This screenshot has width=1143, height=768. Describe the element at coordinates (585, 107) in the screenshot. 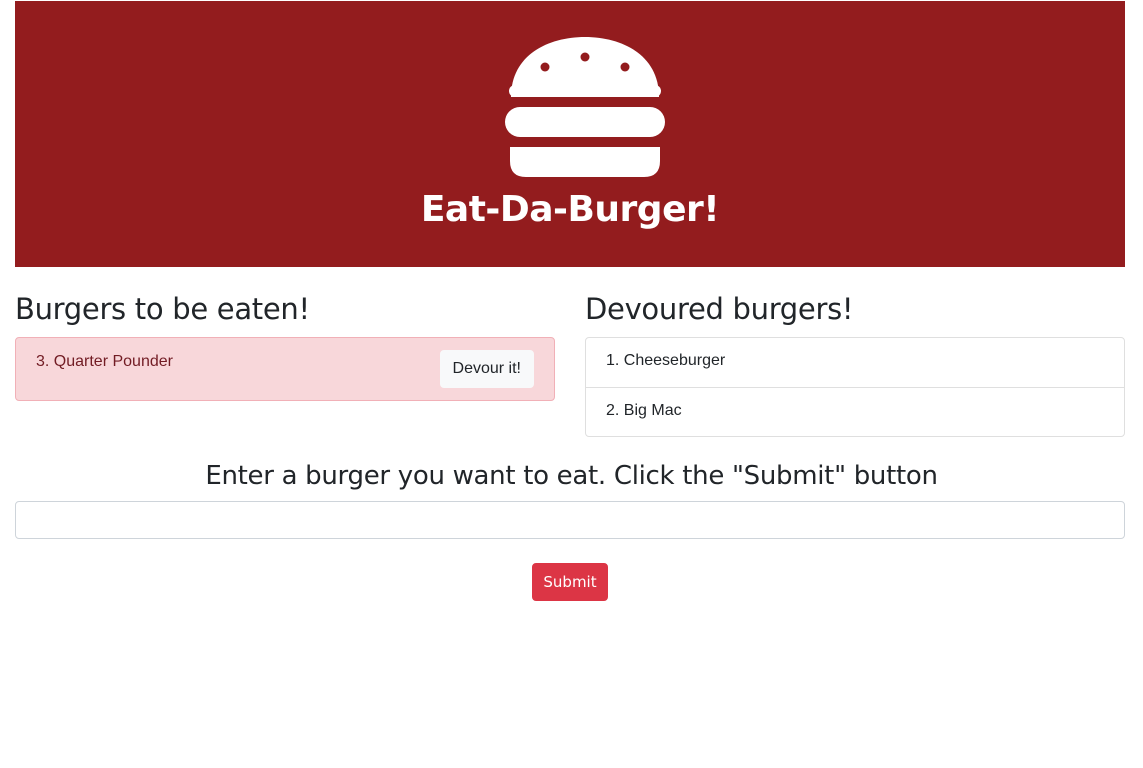

I see `hamburger-icon` at that location.